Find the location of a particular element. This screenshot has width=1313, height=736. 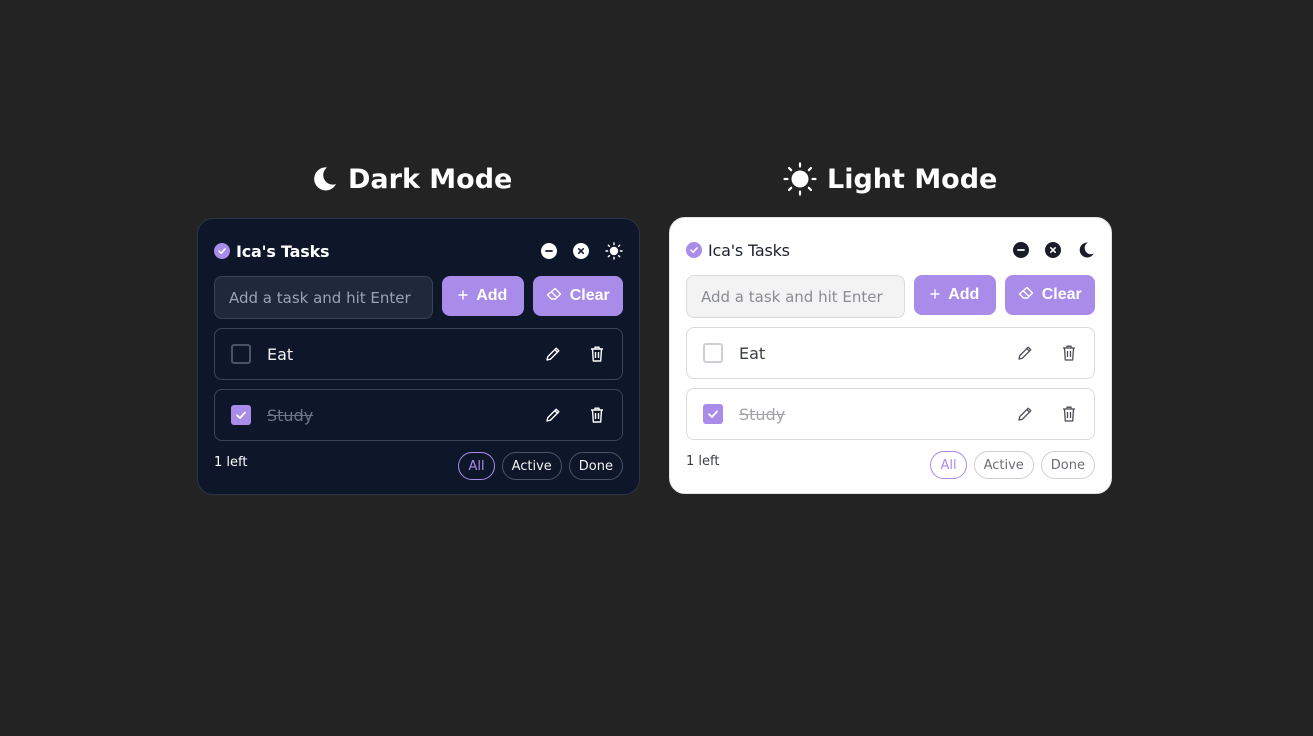

light-task-panel: Ica's Tasks Add Clear is located at coordinates (890, 355).